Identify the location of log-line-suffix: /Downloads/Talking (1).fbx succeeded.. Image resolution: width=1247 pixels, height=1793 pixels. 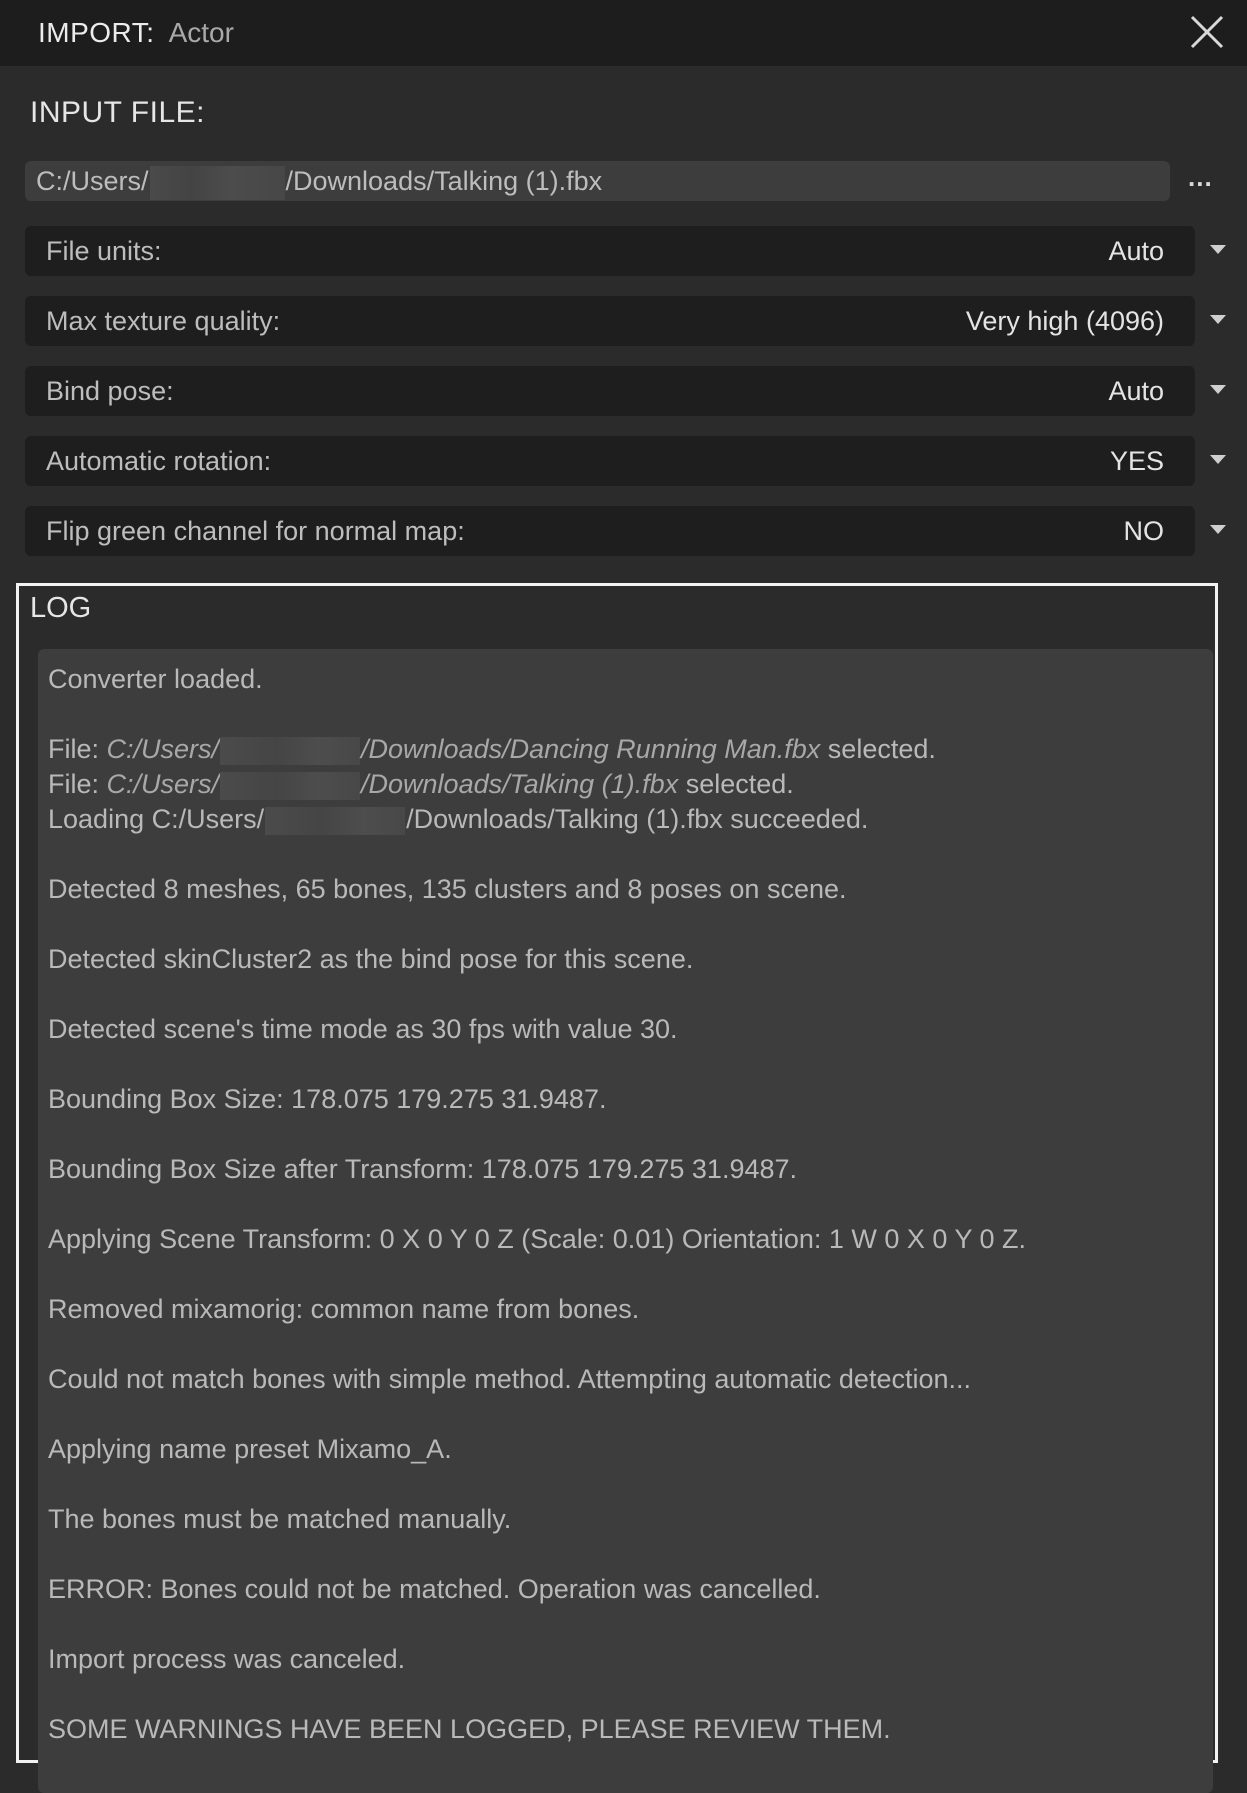
(637, 819).